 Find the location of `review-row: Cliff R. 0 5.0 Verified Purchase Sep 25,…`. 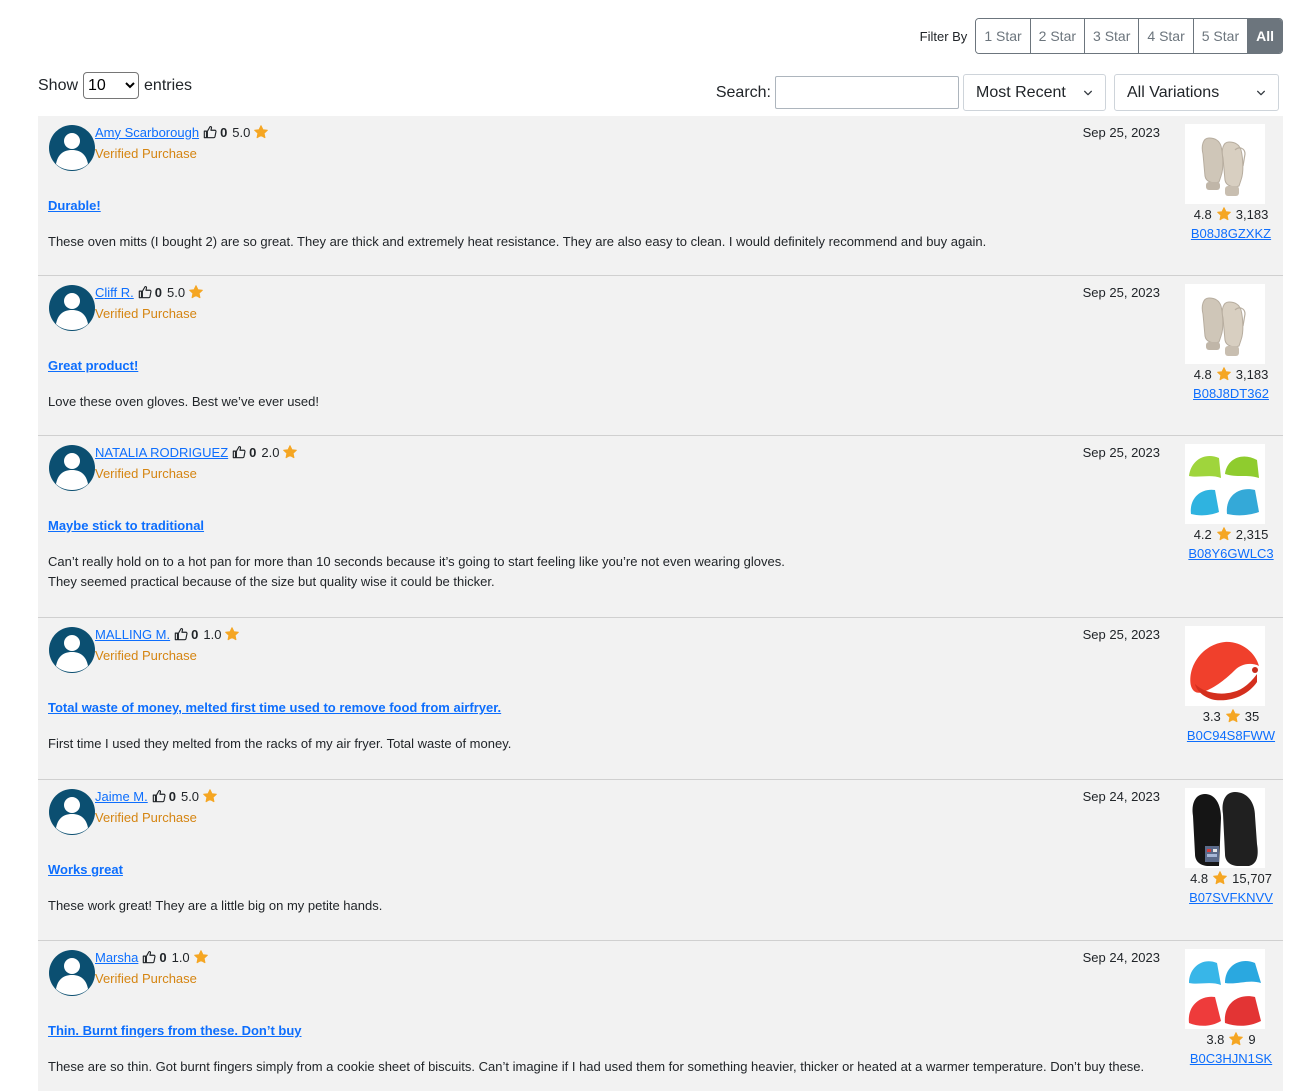

review-row: Cliff R. 0 5.0 Verified Purchase Sep 25,… is located at coordinates (660, 356).